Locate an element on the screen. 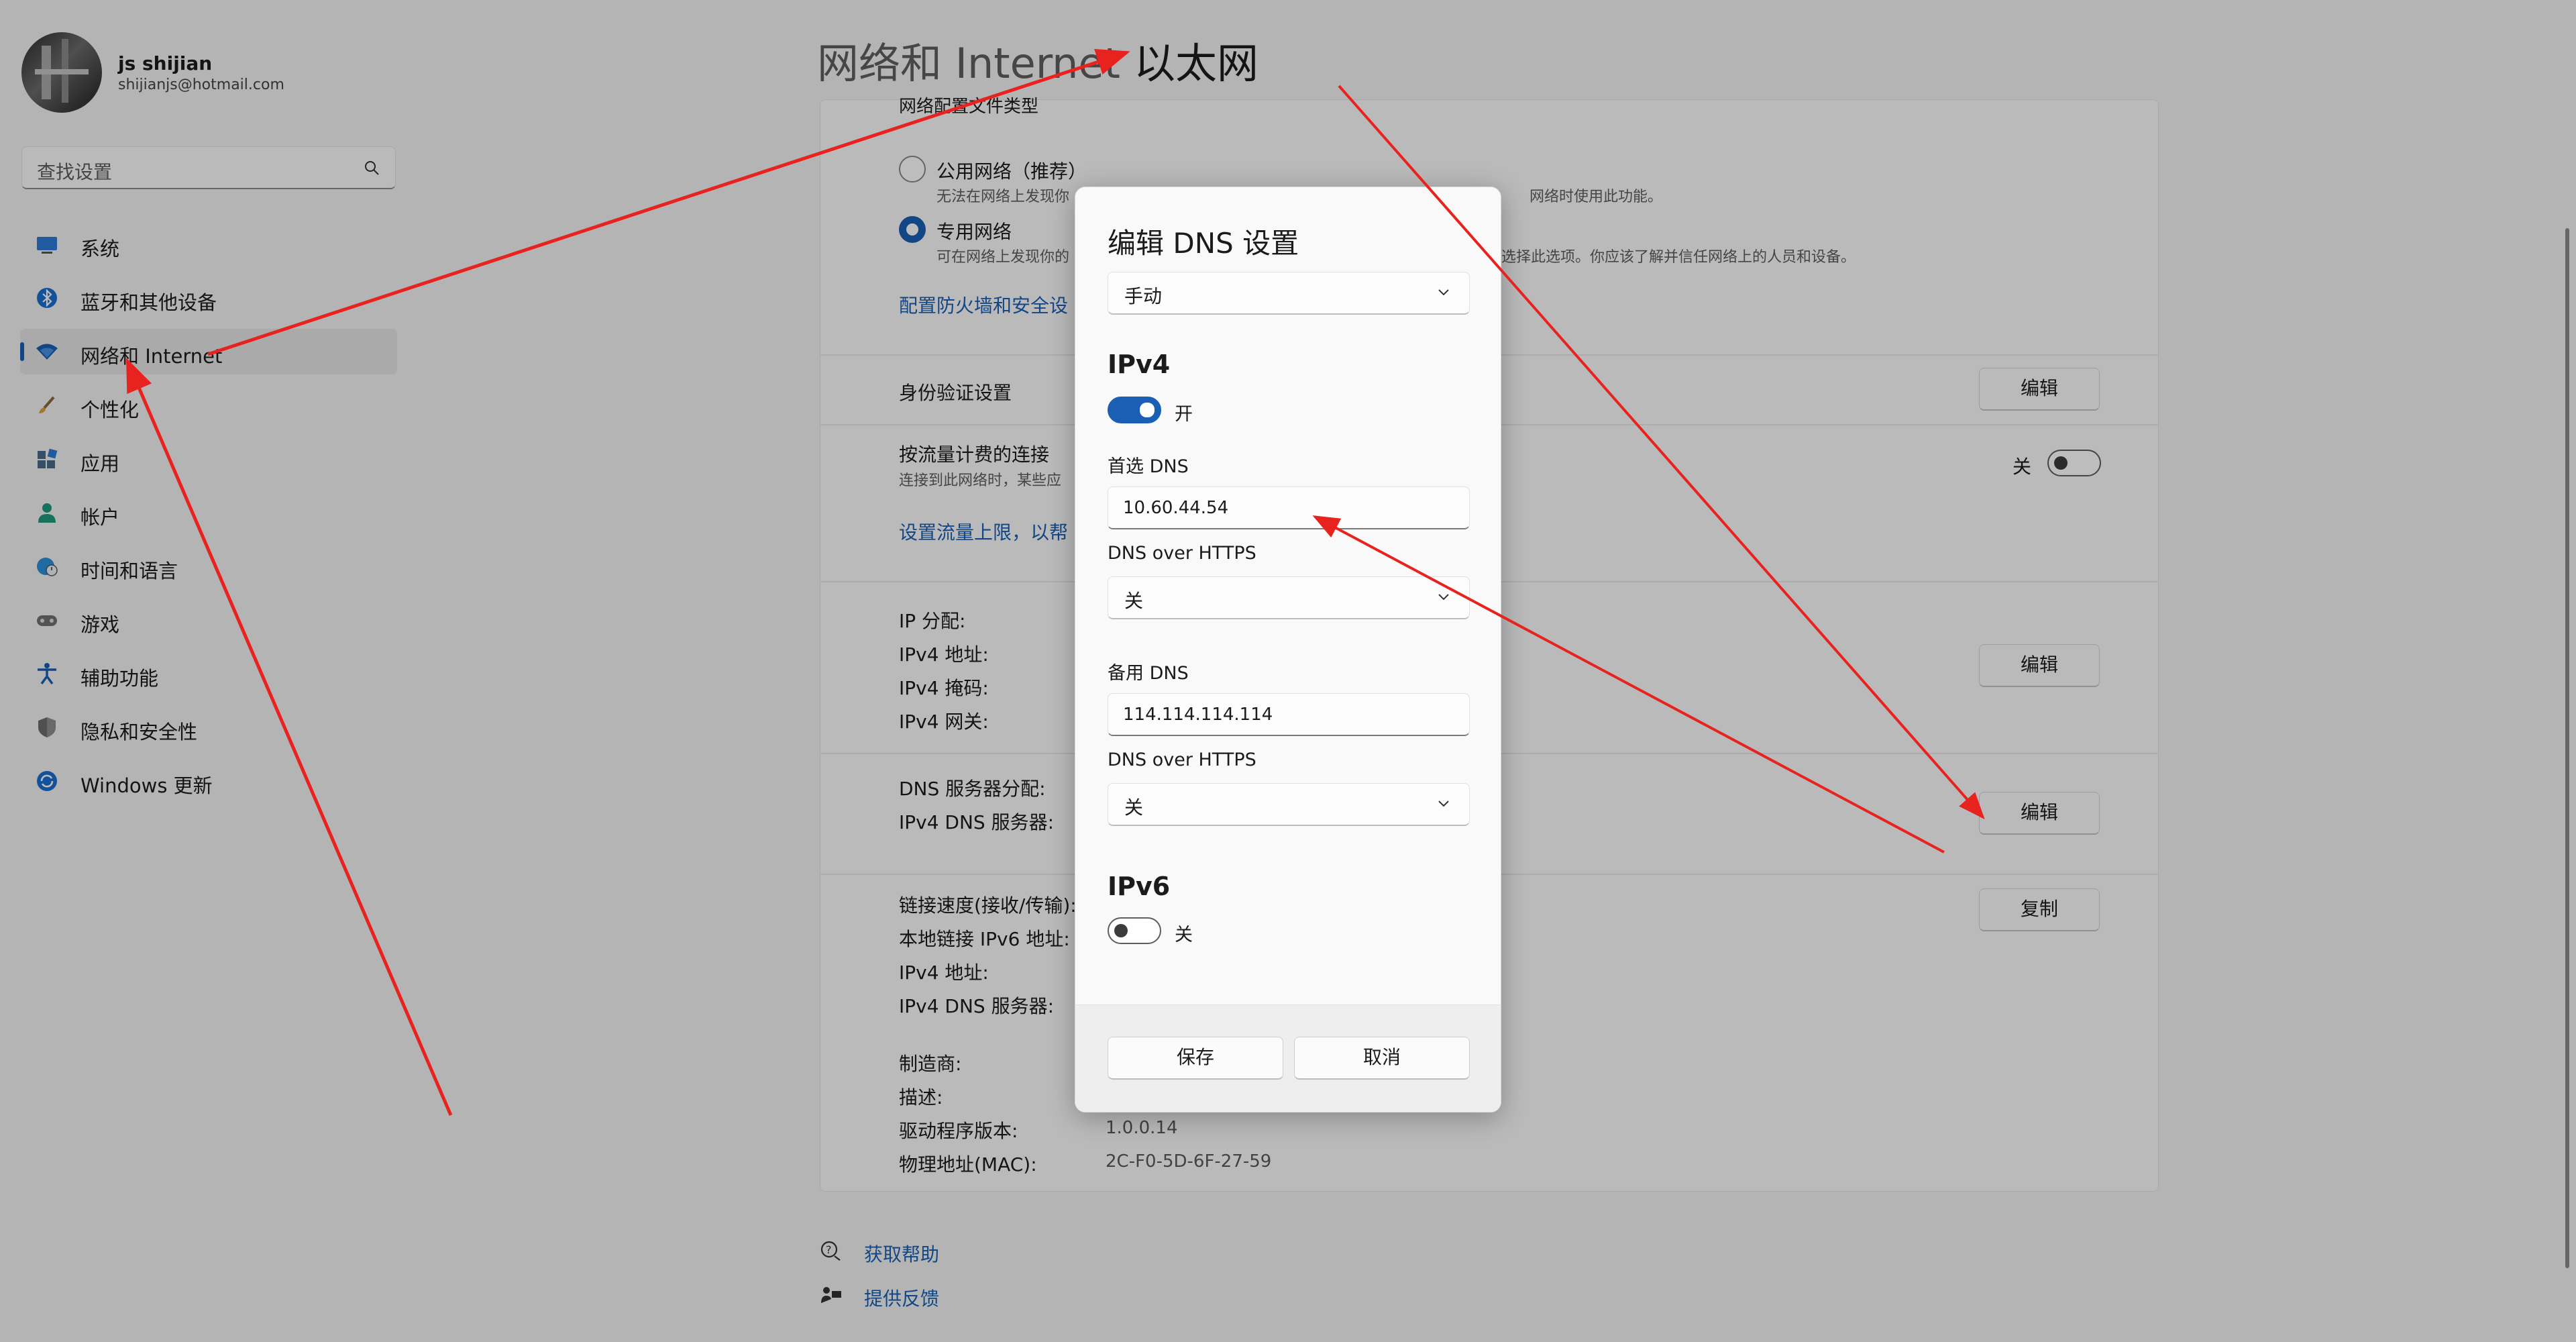 This screenshot has height=1342, width=2576. alternate-dns-value: 114.114.114.114 is located at coordinates (1198, 715).